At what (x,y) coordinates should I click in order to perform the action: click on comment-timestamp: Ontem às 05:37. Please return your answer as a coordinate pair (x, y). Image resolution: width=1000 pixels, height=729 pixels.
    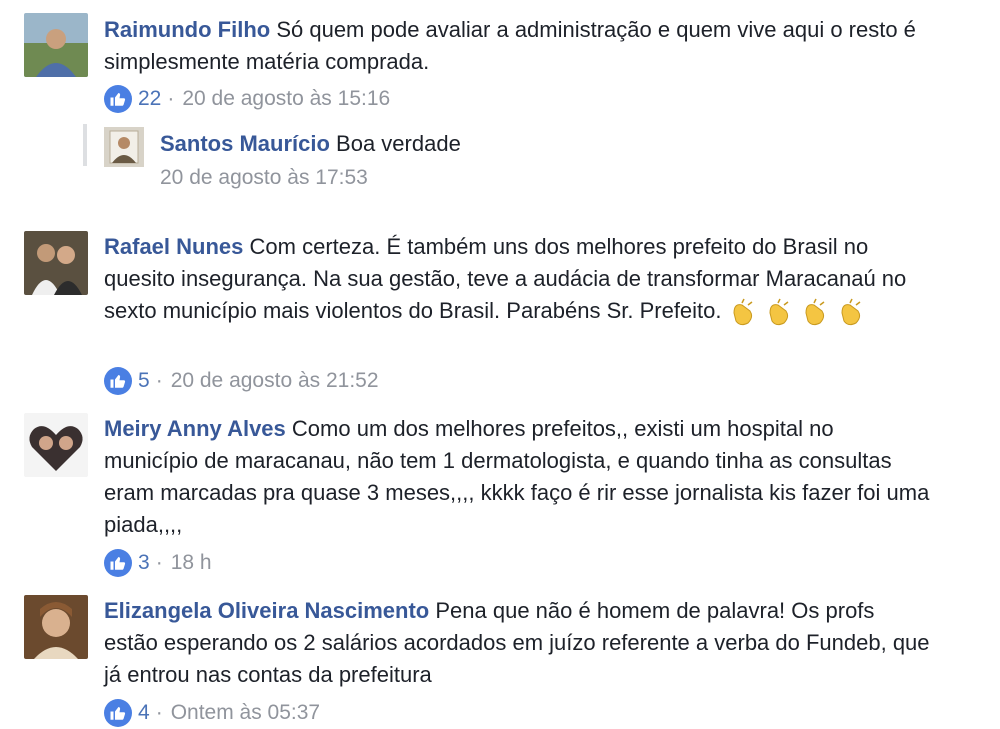
    Looking at the image, I should click on (245, 713).